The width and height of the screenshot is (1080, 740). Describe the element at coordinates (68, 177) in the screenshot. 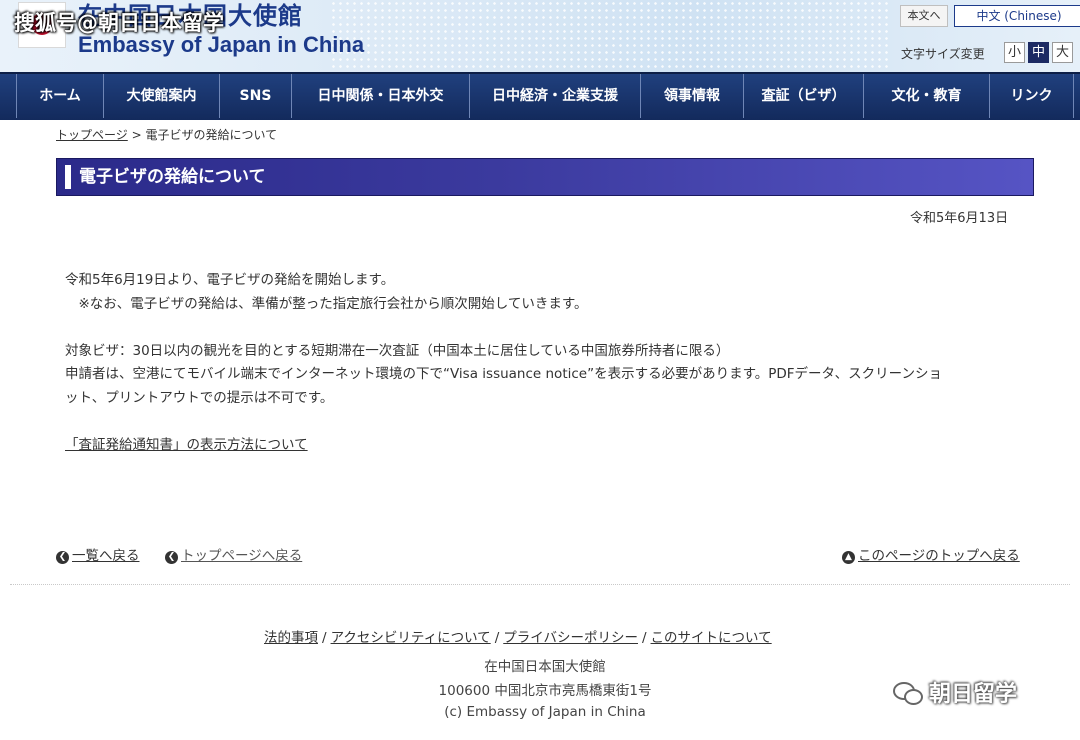

I see `title-accent-bar` at that location.